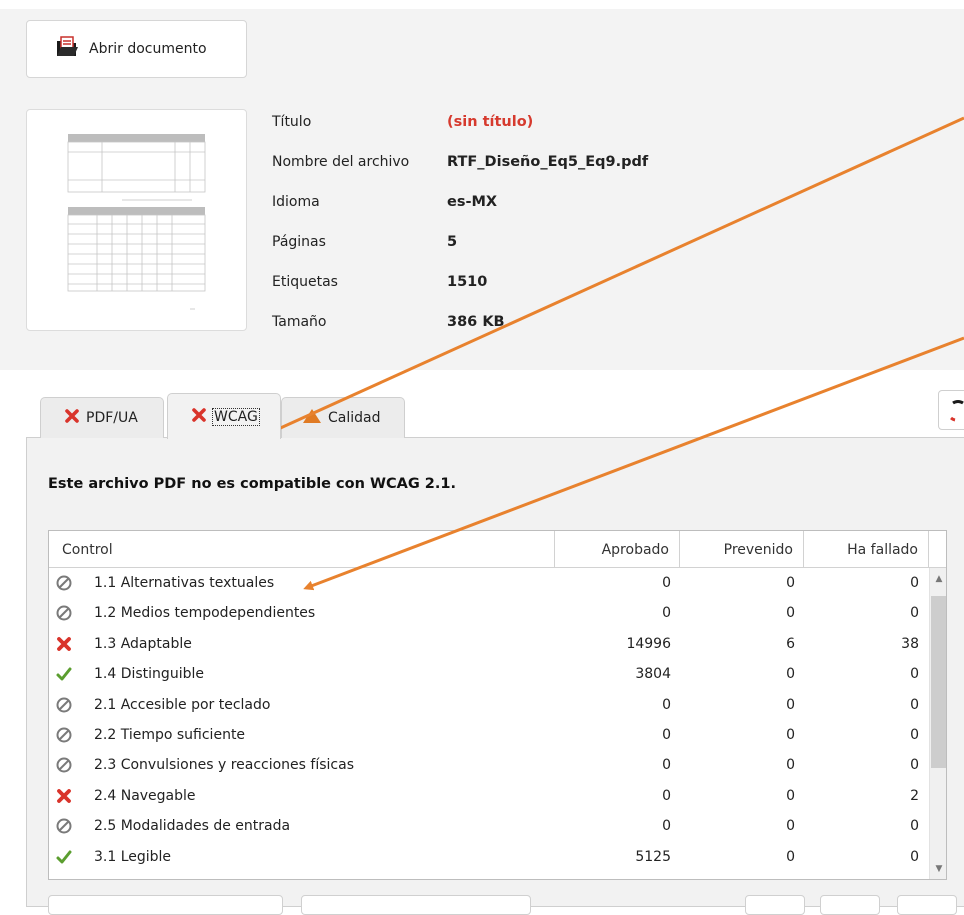 The image size is (964, 915). I want to click on table-row: 2.1 Accesible por teclado 0 0 0, so click(489, 705).